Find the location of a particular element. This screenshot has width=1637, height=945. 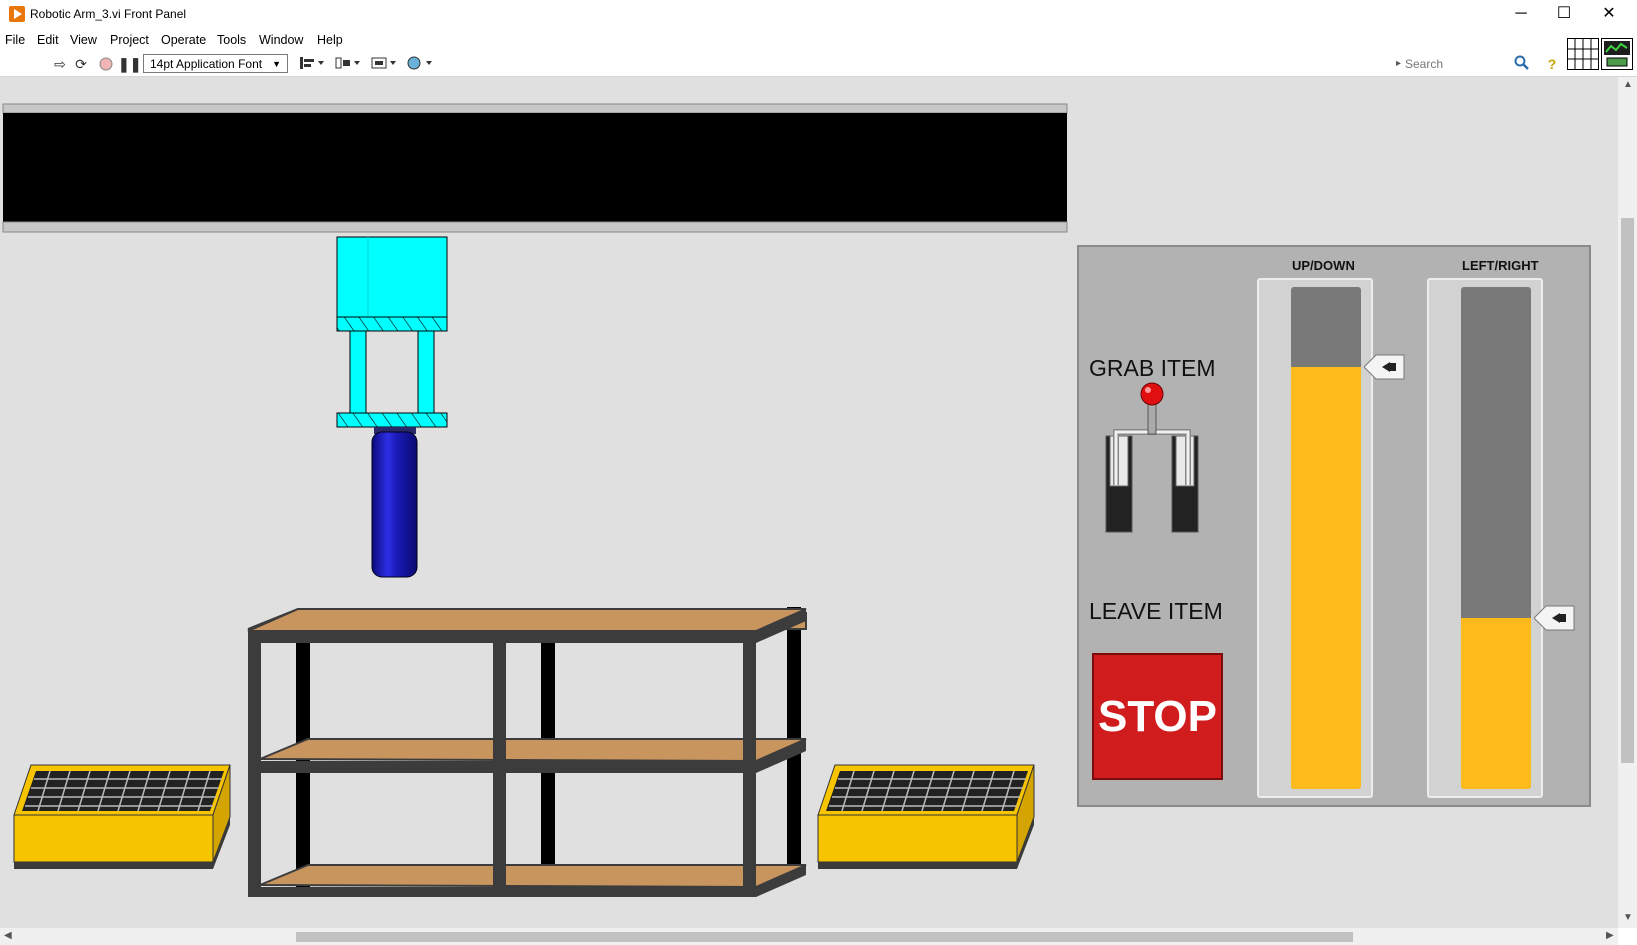

minimize-button: ─ is located at coordinates (1521, 15).